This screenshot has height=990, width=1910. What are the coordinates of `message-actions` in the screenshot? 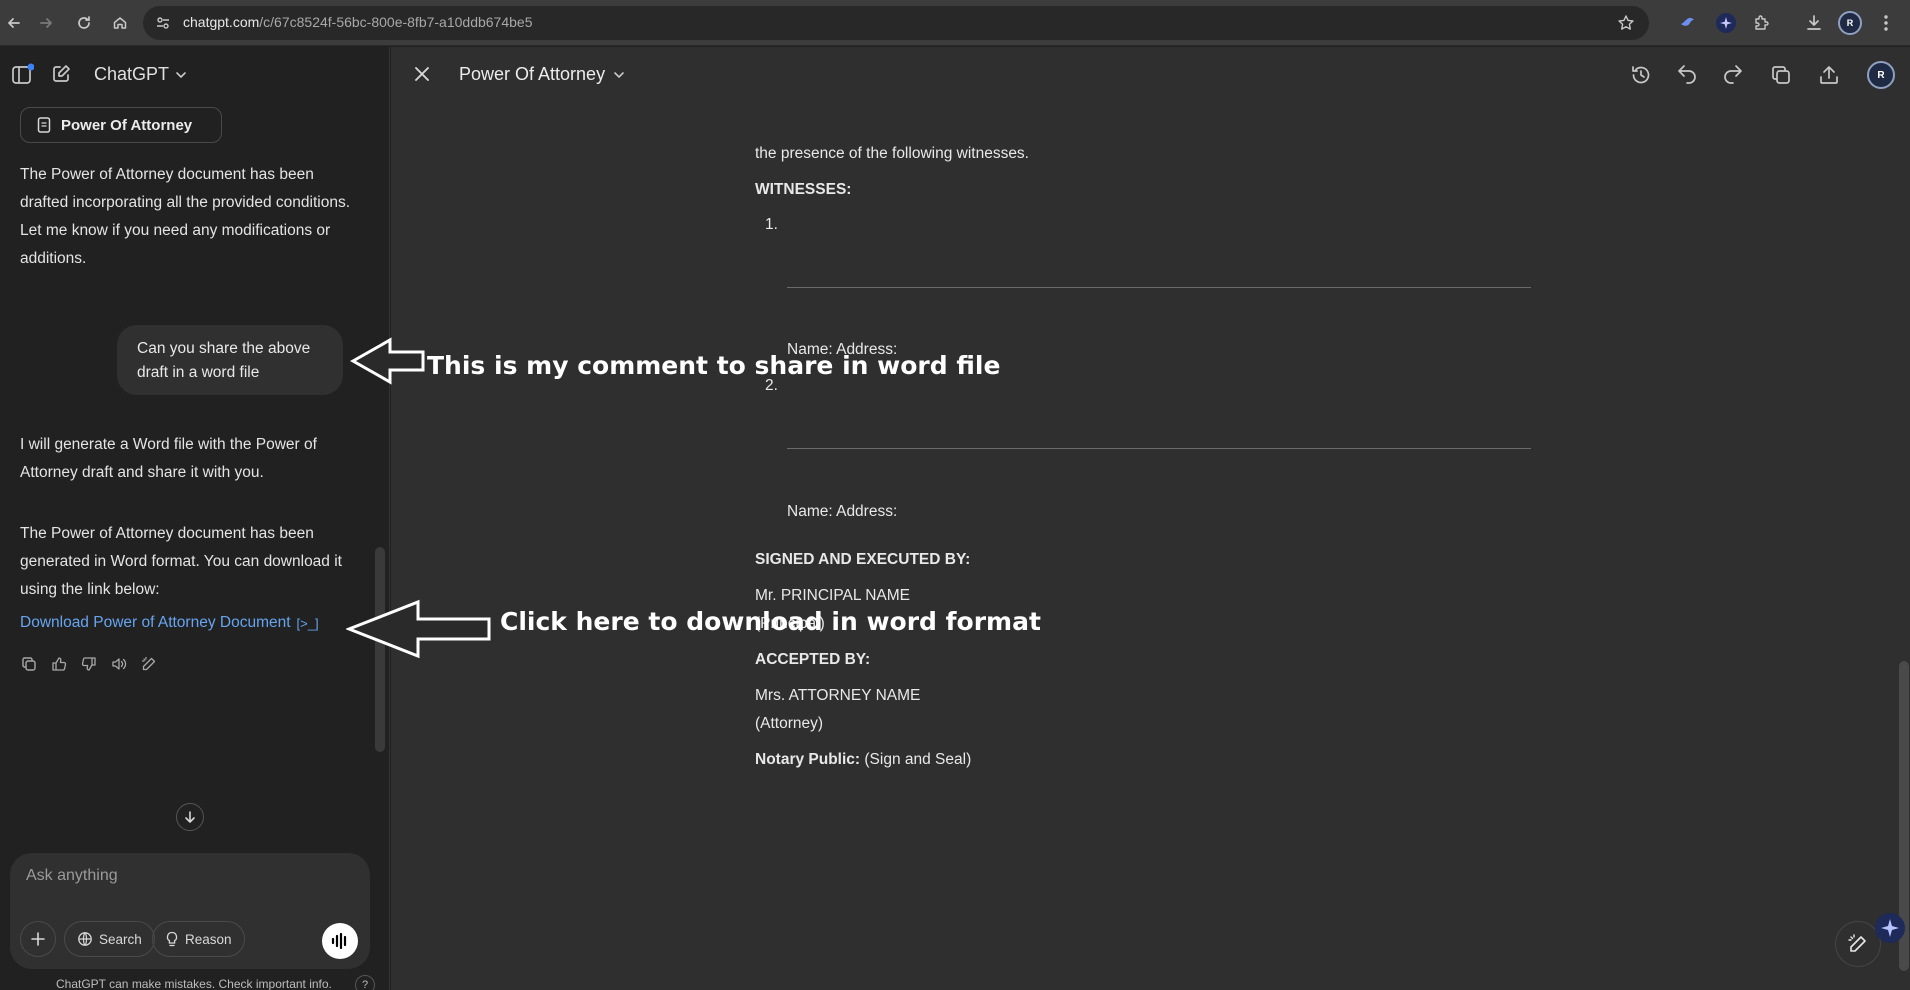 It's located at (89, 664).